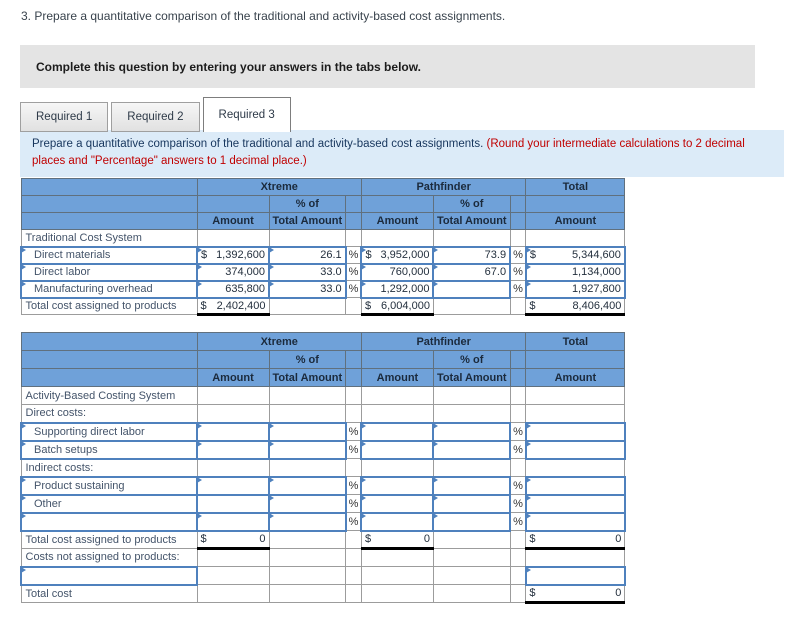 The width and height of the screenshot is (789, 634). What do you see at coordinates (240, 255) in the screenshot?
I see `cell-value: 1,392,600` at bounding box center [240, 255].